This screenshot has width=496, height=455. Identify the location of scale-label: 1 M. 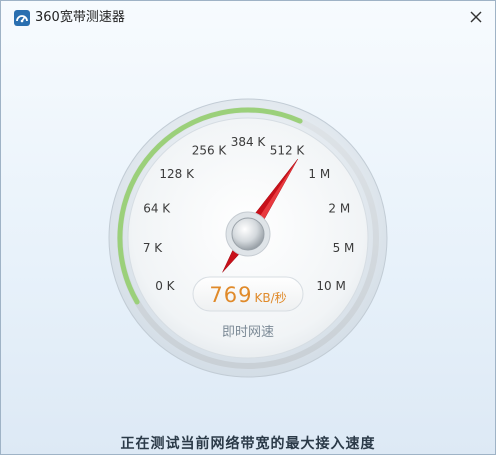
(319, 174).